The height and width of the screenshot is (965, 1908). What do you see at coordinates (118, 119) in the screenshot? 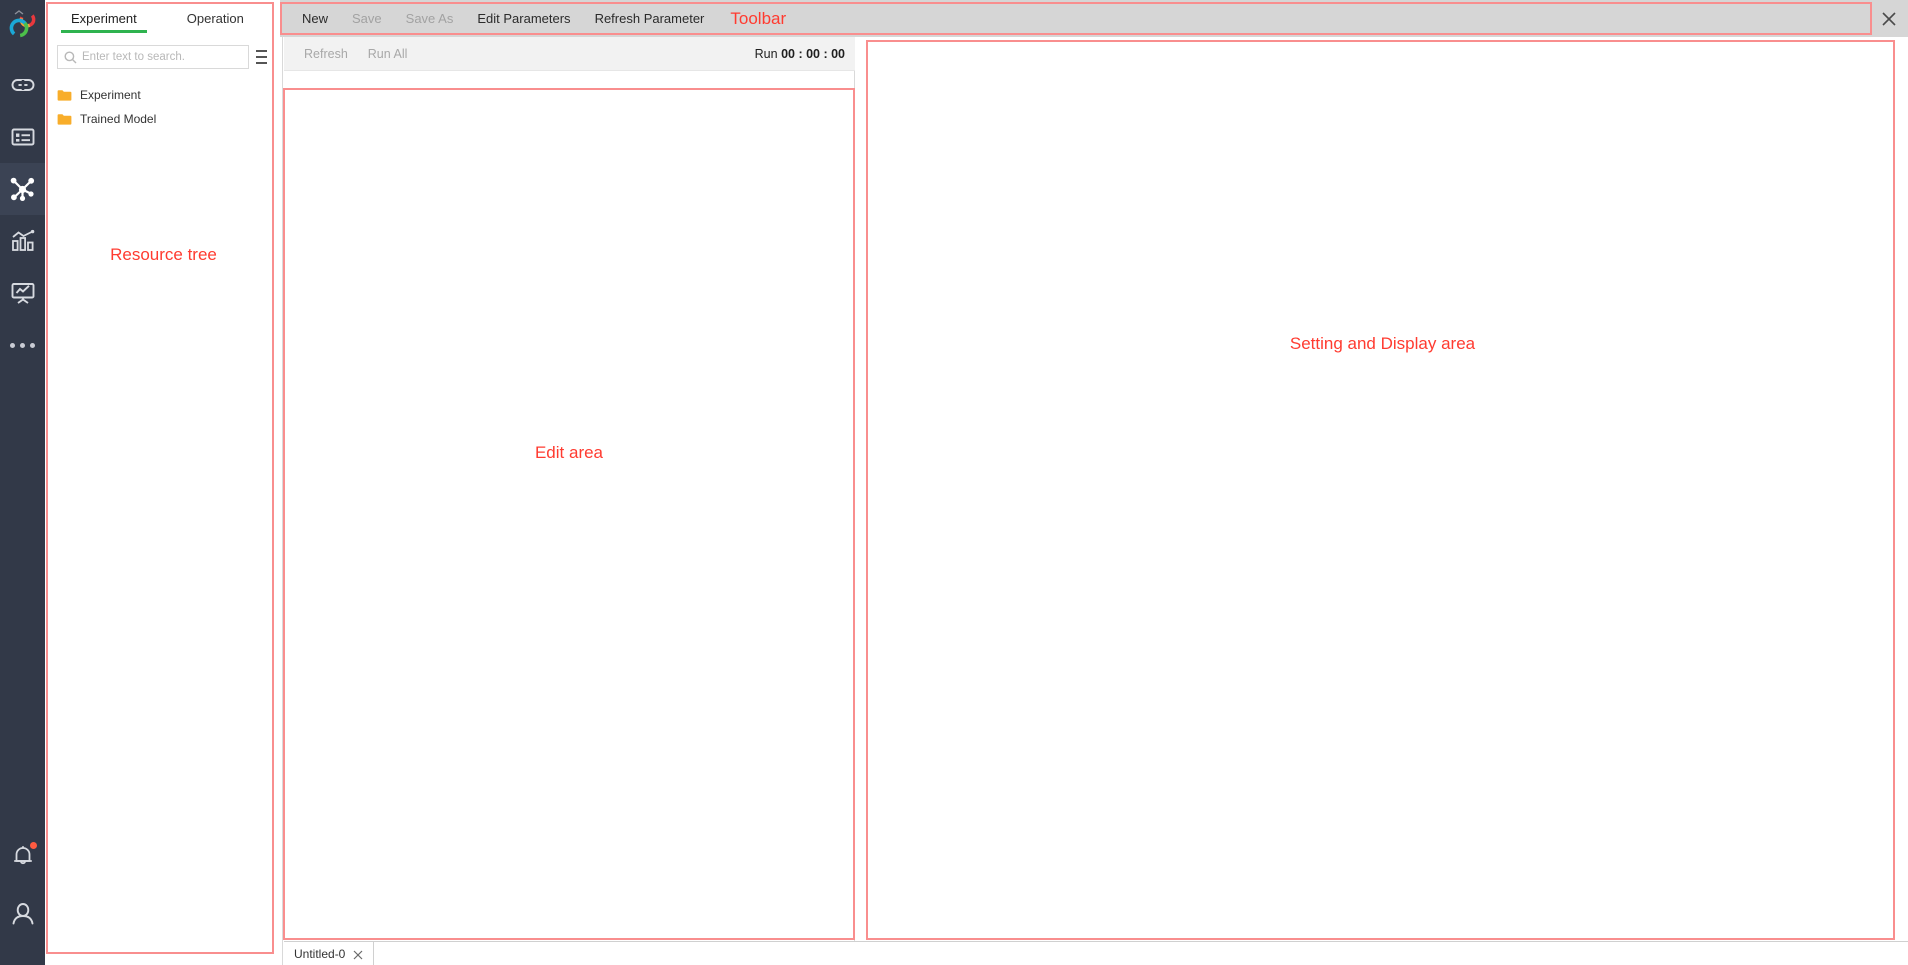
I see `tree-node-label: Trained Model` at bounding box center [118, 119].